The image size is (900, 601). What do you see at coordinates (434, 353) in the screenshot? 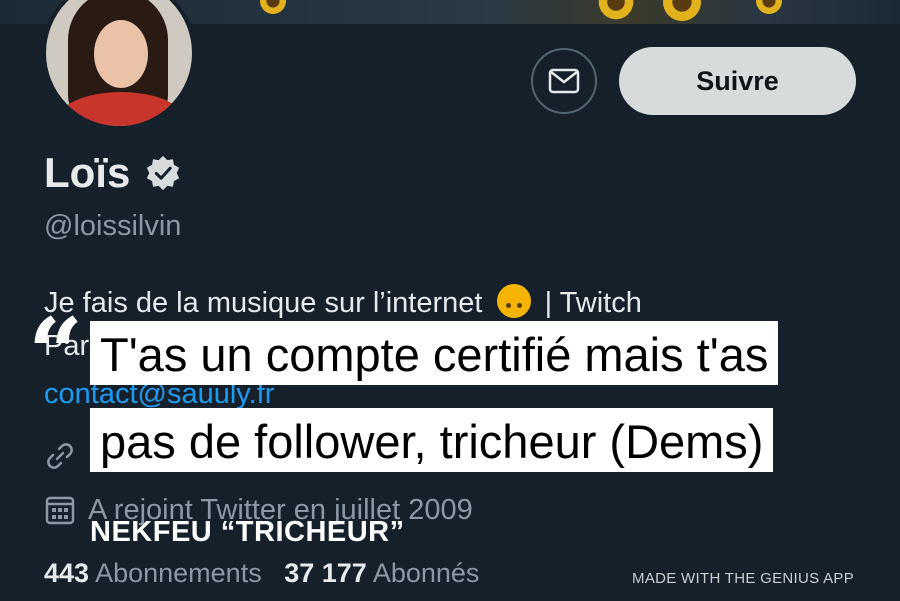
I see `lyric-line-1: T'as un compte certifié mais t'as` at bounding box center [434, 353].